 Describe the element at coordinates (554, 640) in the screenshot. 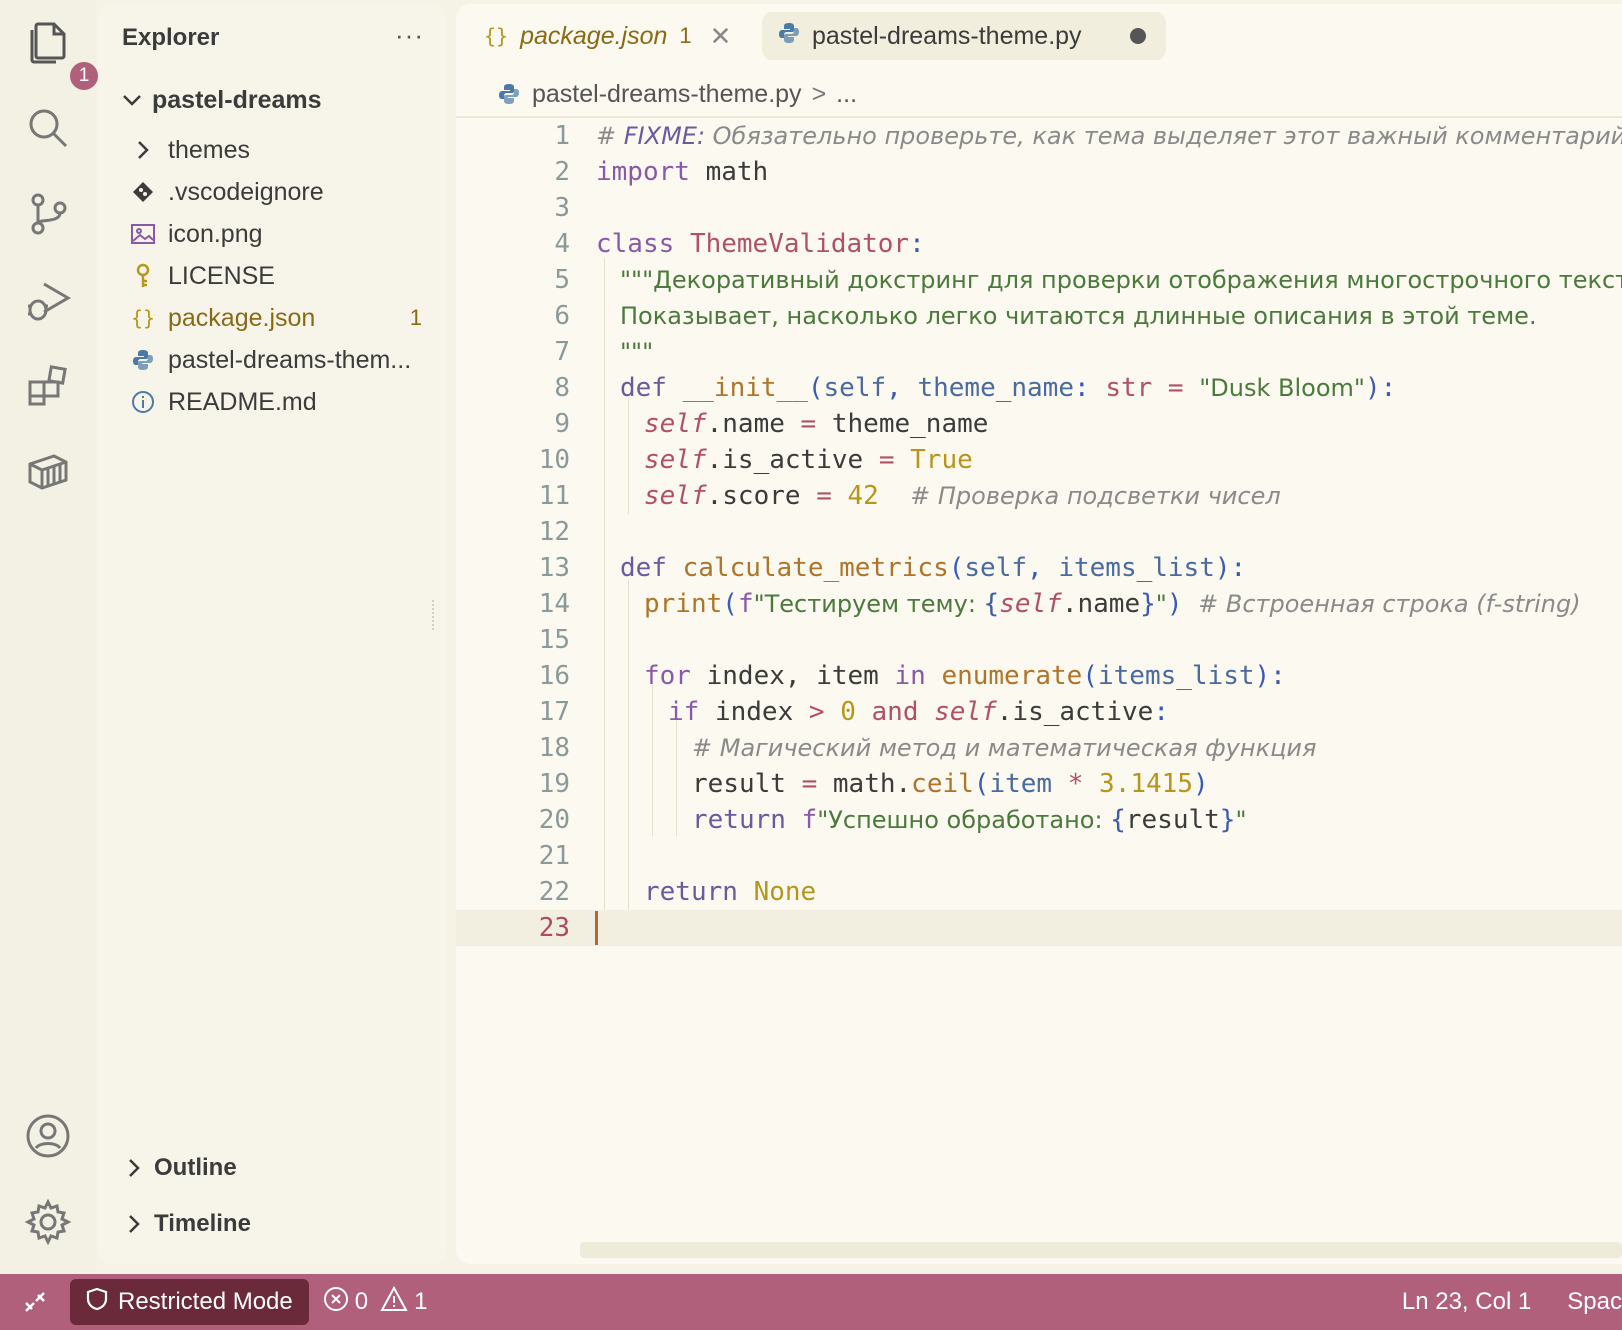

I see `line-number: 15` at that location.